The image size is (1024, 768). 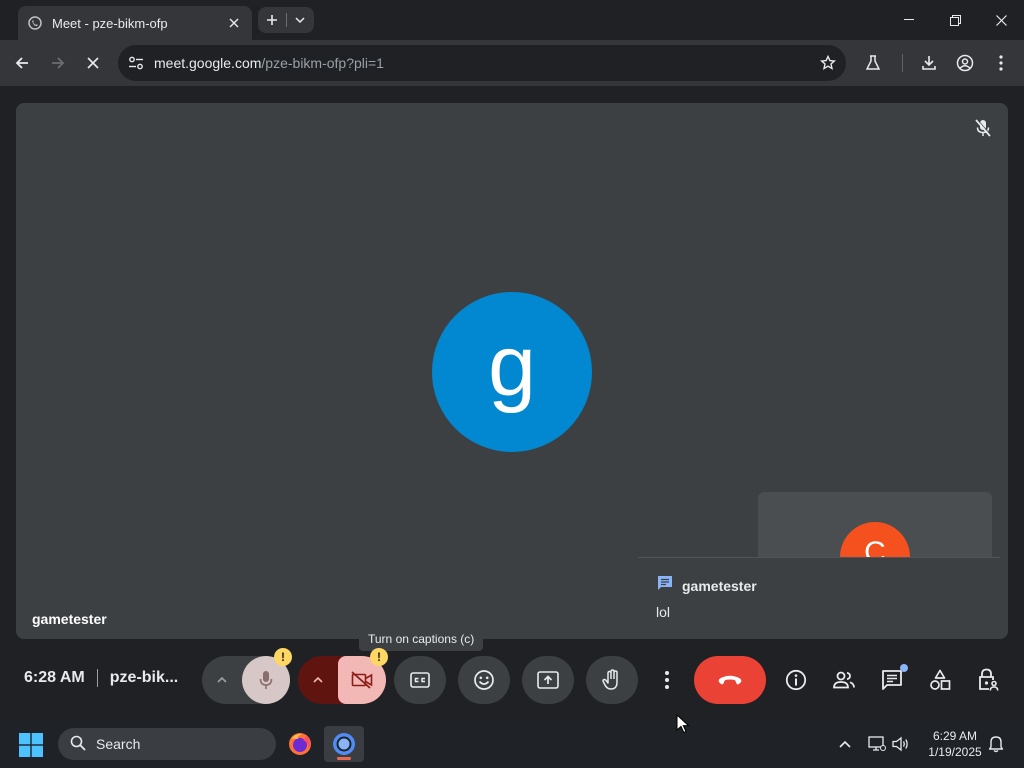 I want to click on meet-favicon-icon, so click(x=35, y=23).